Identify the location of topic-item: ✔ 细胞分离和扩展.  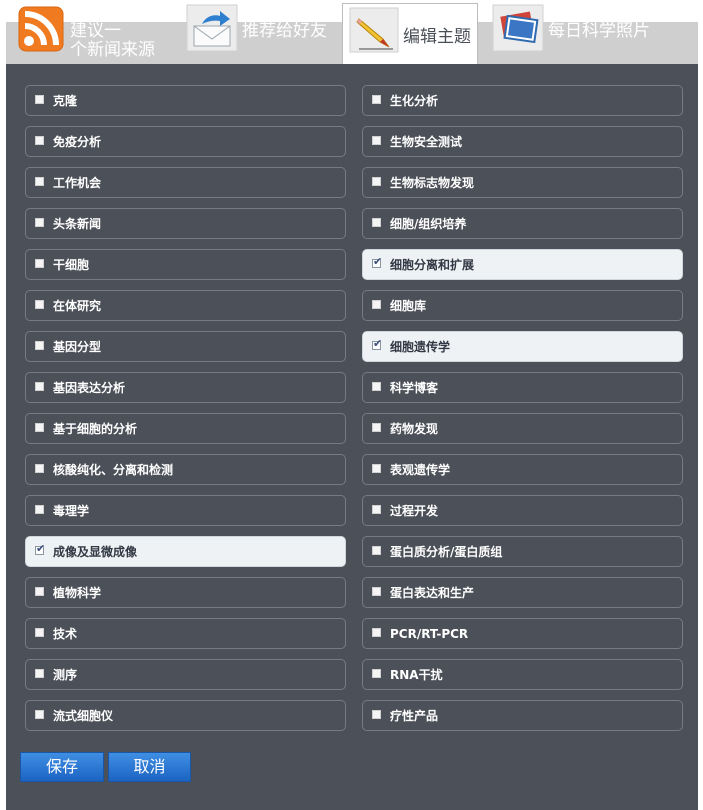
(522, 264).